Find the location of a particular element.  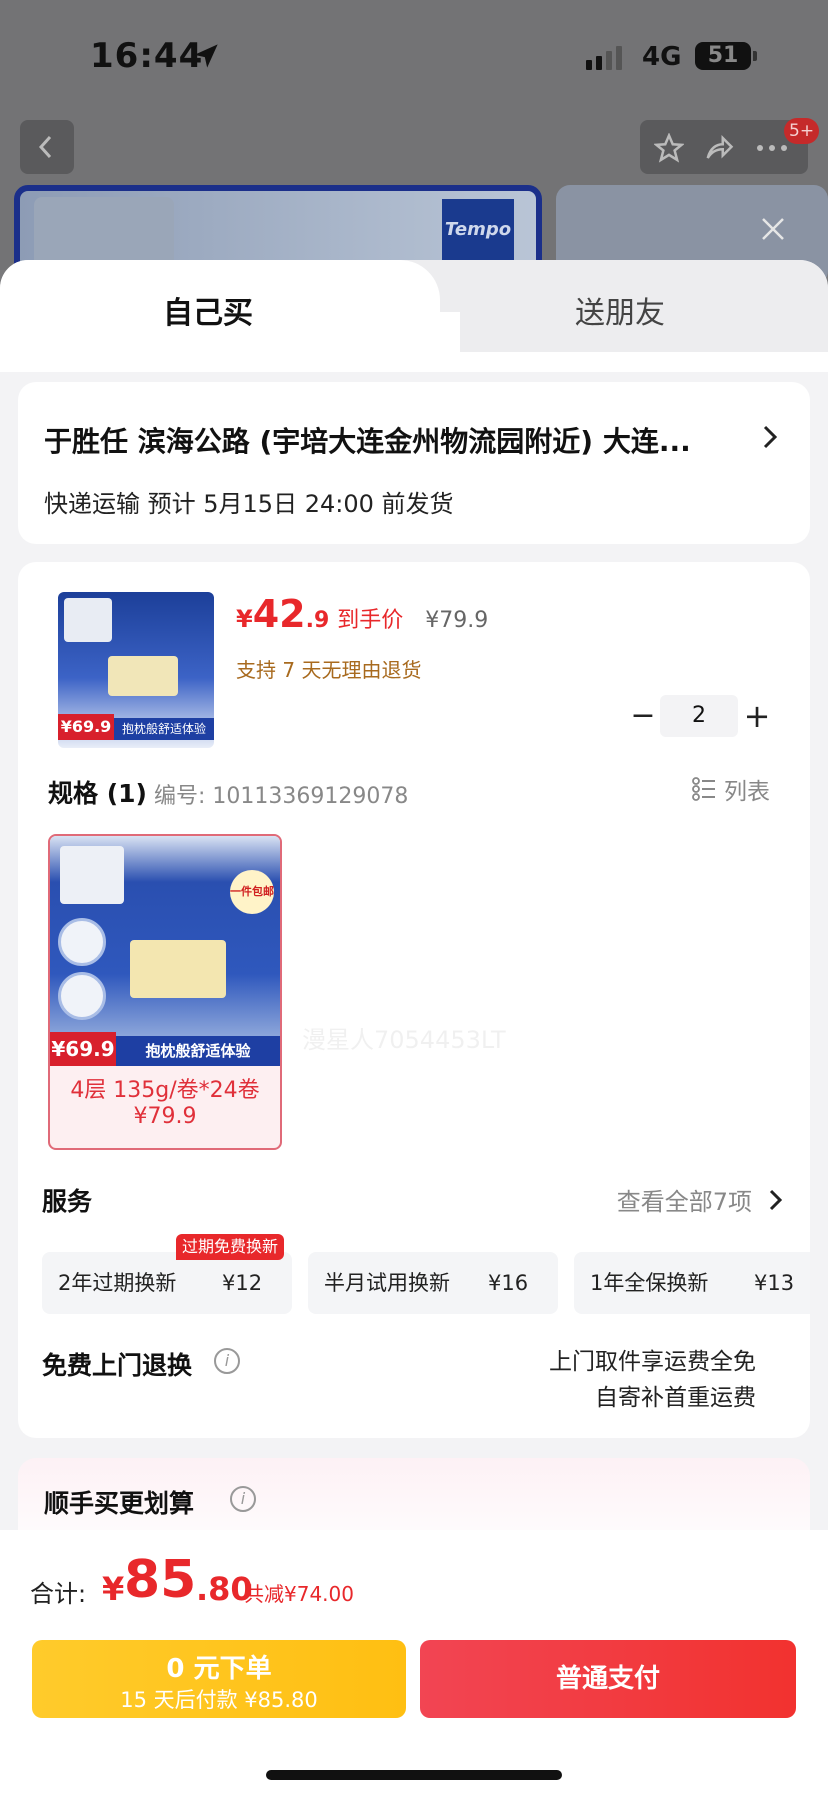

total-integer: 85 is located at coordinates (160, 1580).